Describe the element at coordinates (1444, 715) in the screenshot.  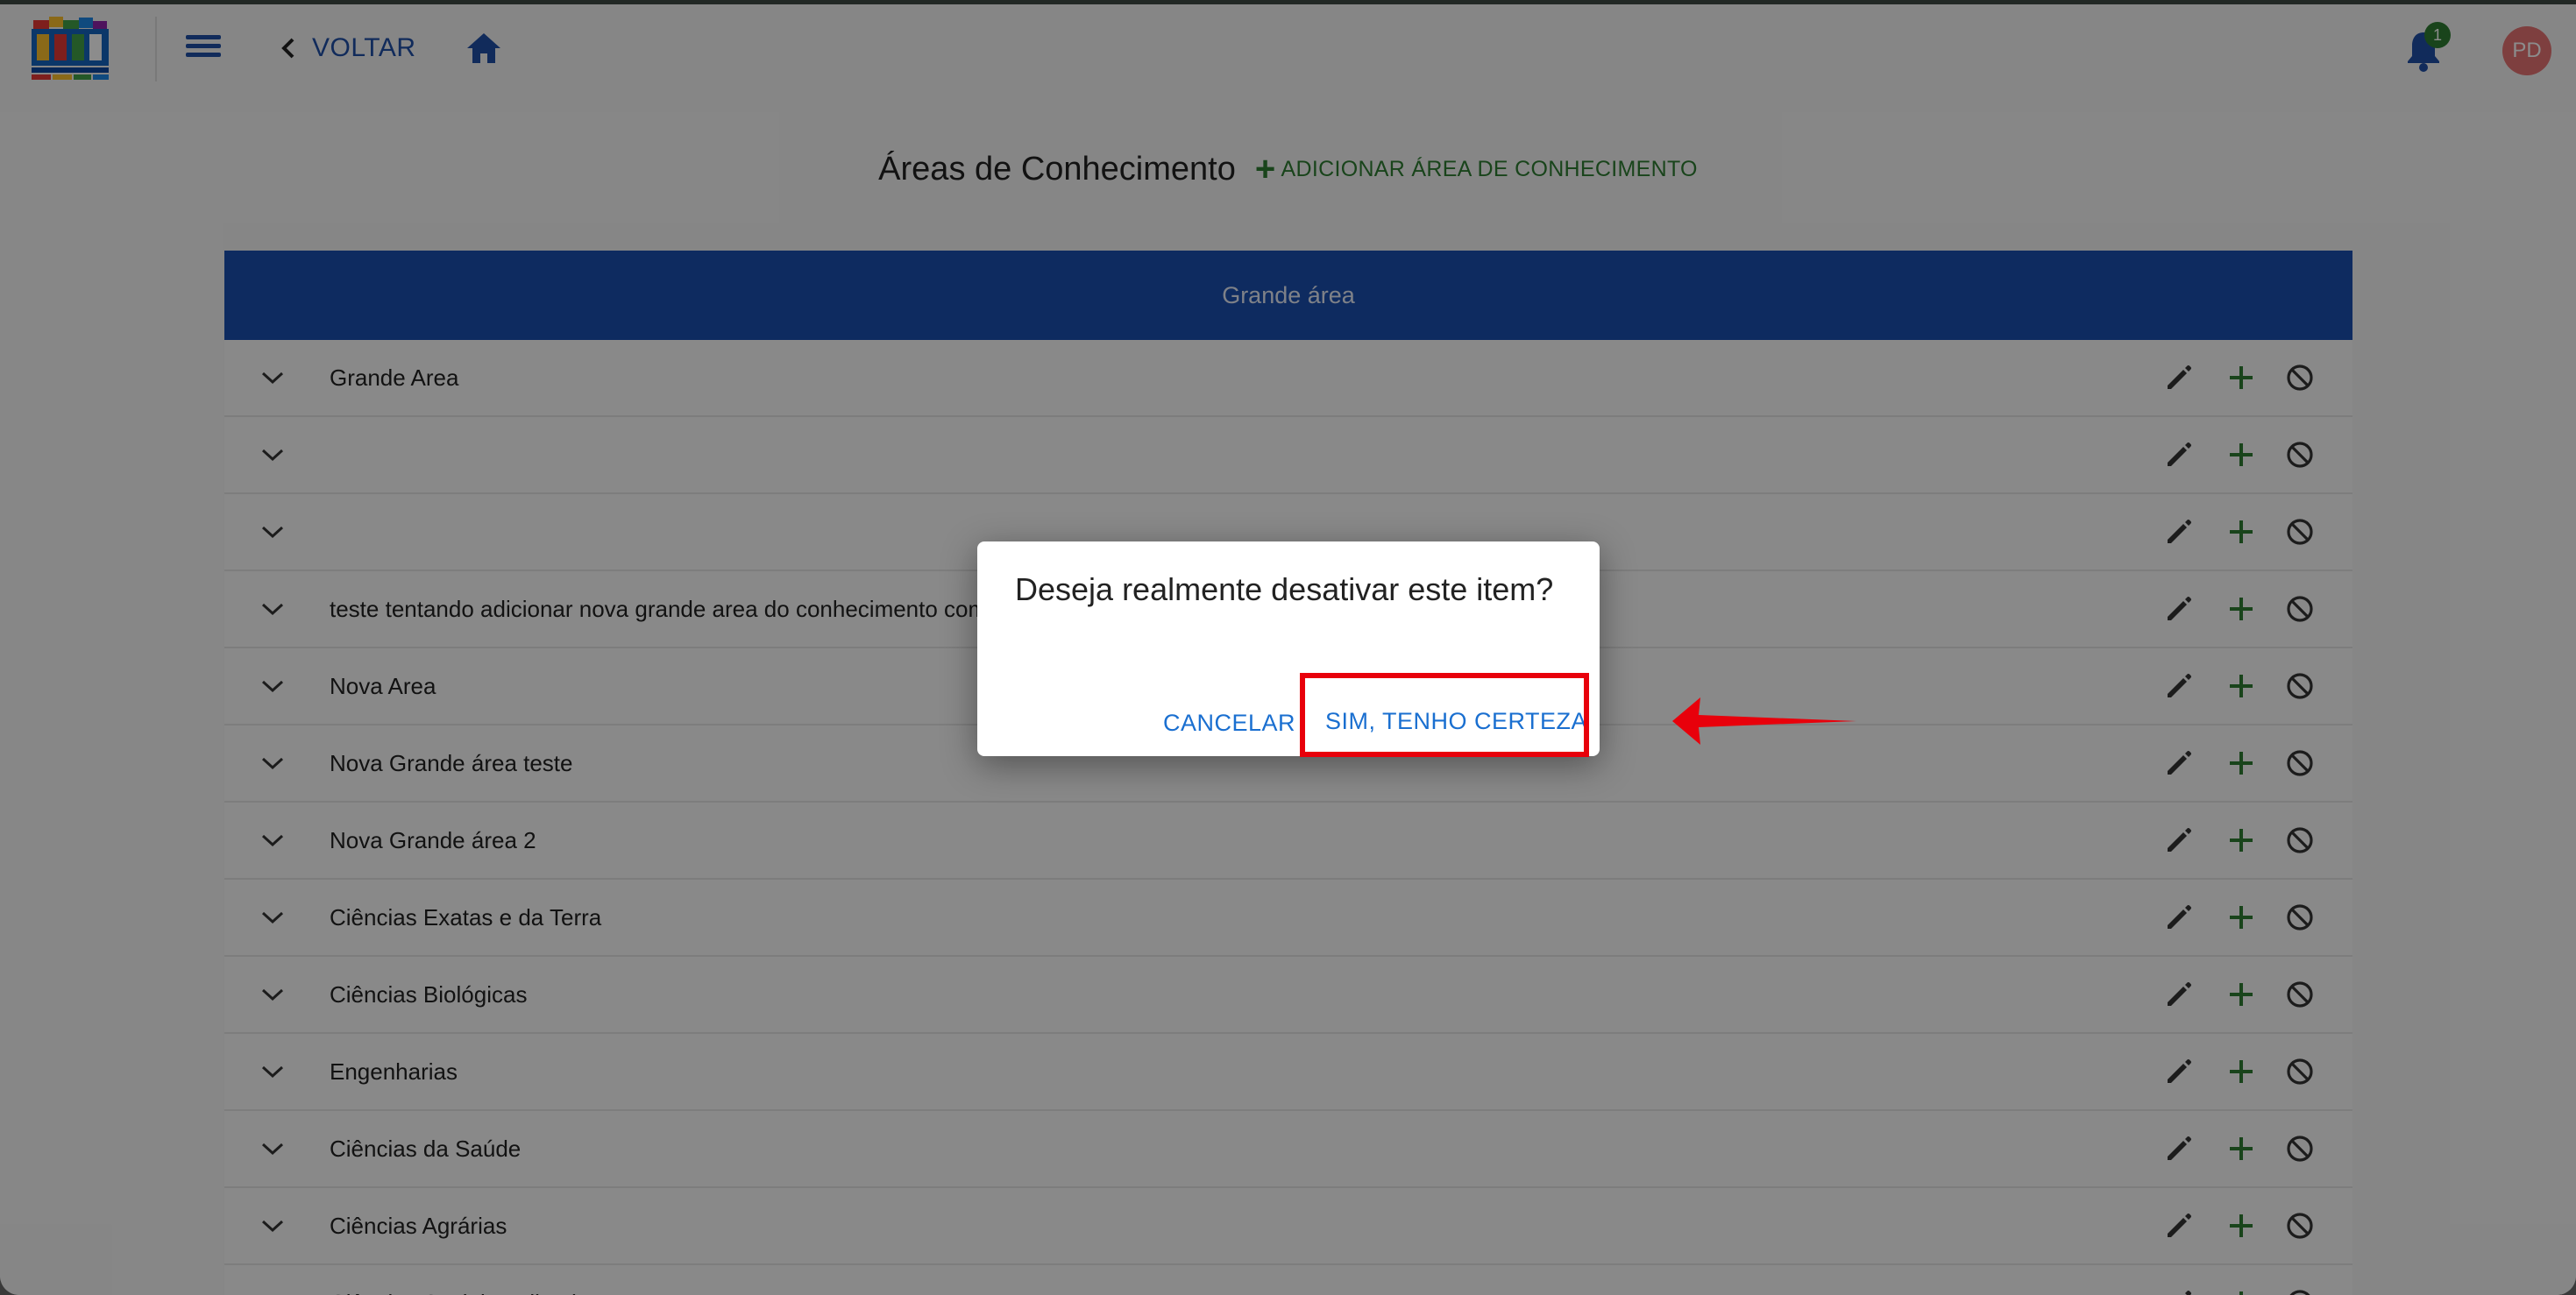
I see `annotation-highlight-box` at that location.